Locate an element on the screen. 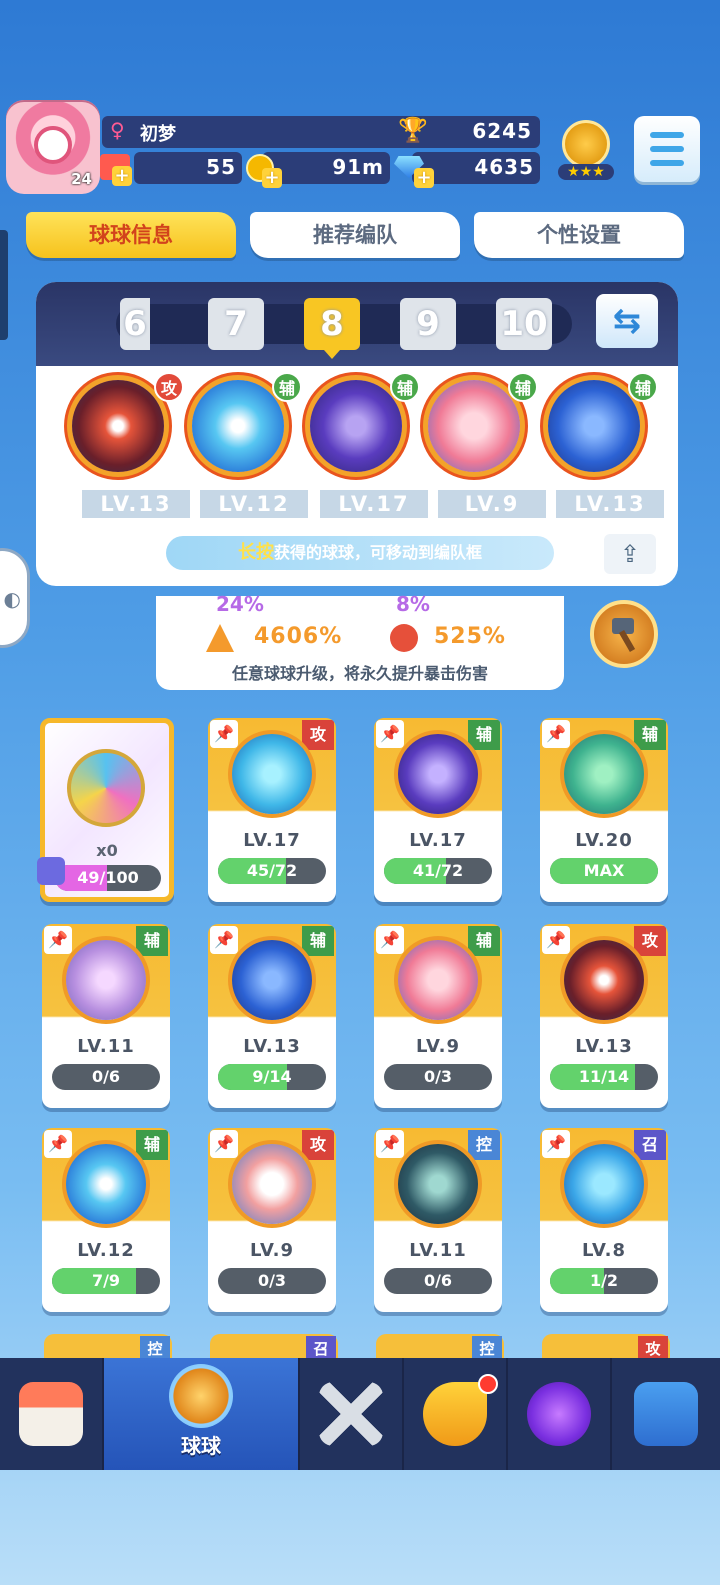  swap-icon: ⇆ is located at coordinates (627, 321).